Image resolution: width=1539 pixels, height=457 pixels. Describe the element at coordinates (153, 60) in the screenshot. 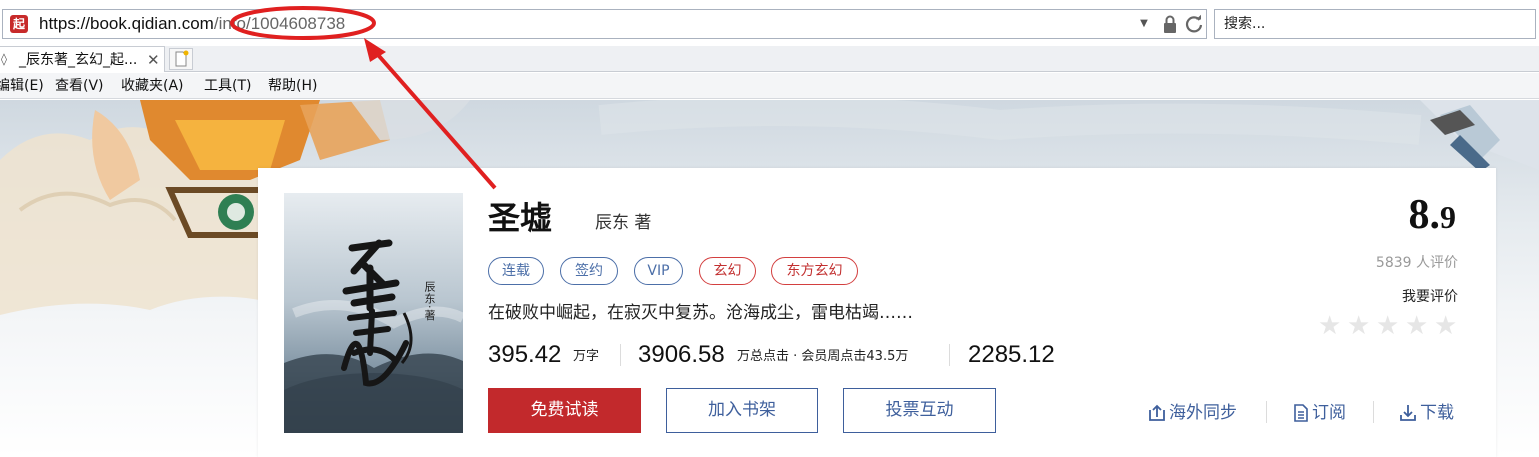

I see `close-tab-icon: ✕` at that location.